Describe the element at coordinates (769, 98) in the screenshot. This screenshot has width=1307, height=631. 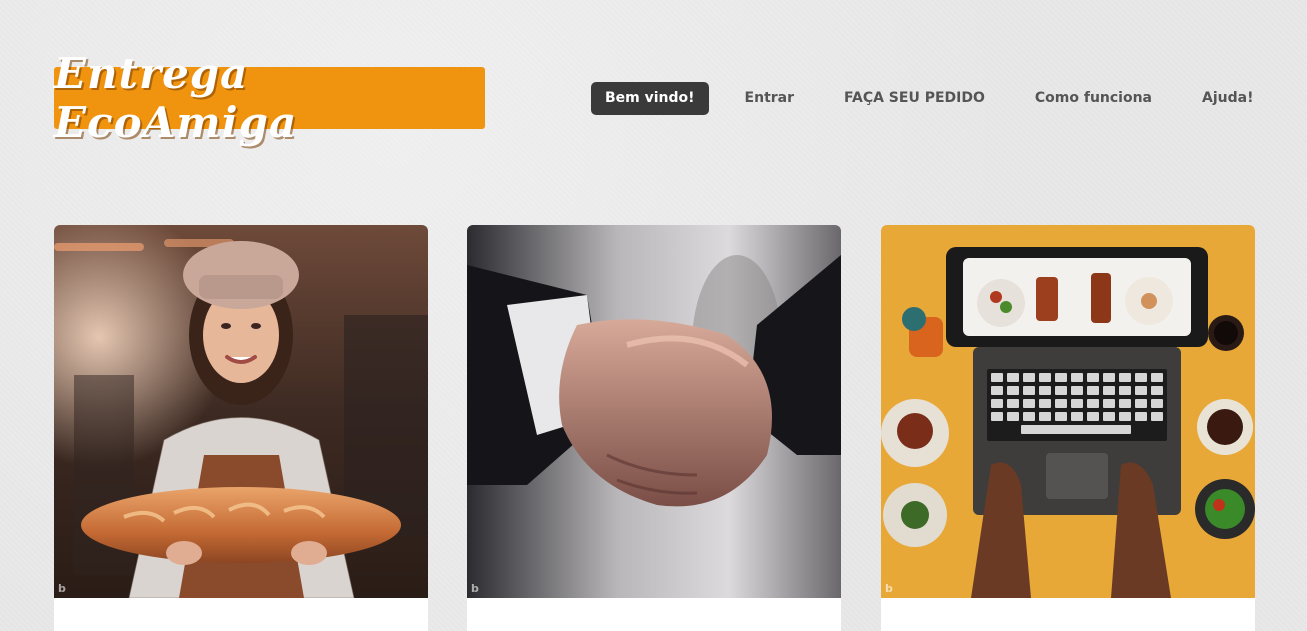
I see `nav-item-entrar: Entrar` at that location.